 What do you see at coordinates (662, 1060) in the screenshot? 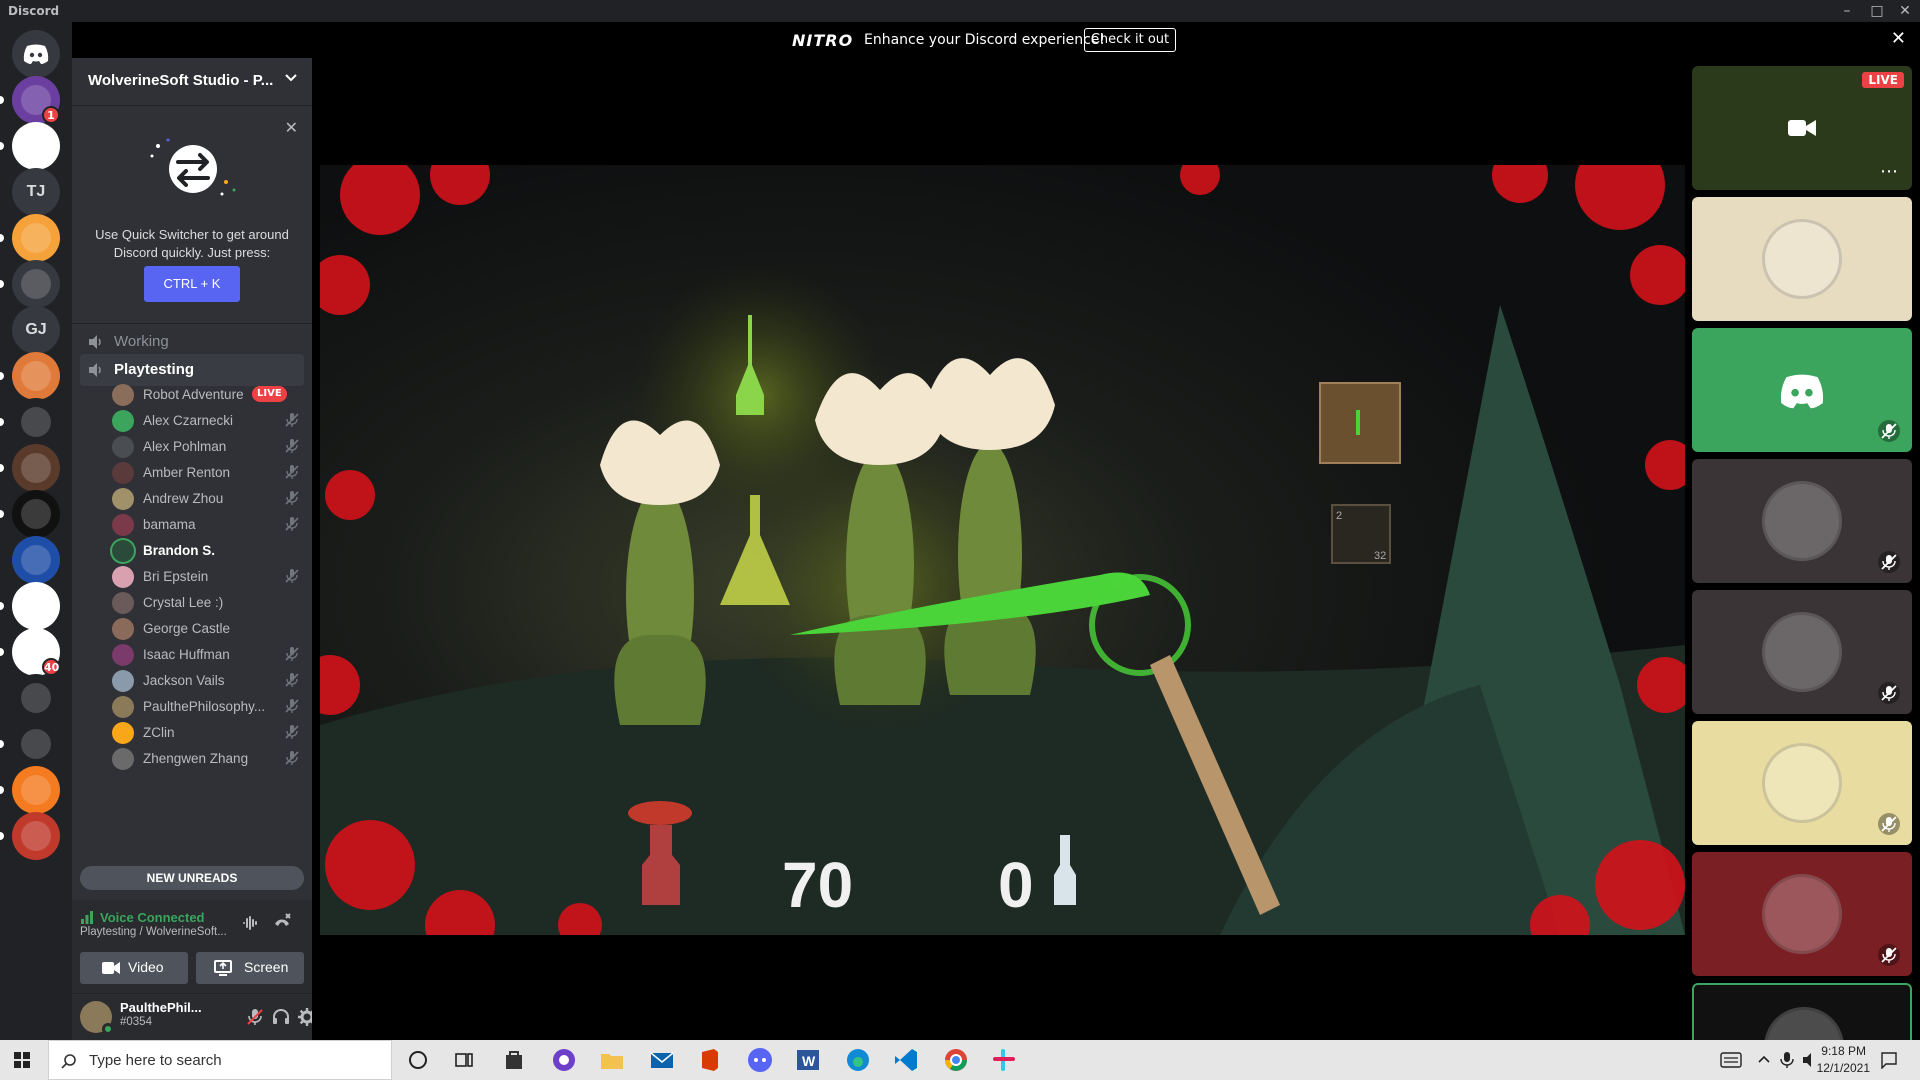
I see `mail-icon` at bounding box center [662, 1060].